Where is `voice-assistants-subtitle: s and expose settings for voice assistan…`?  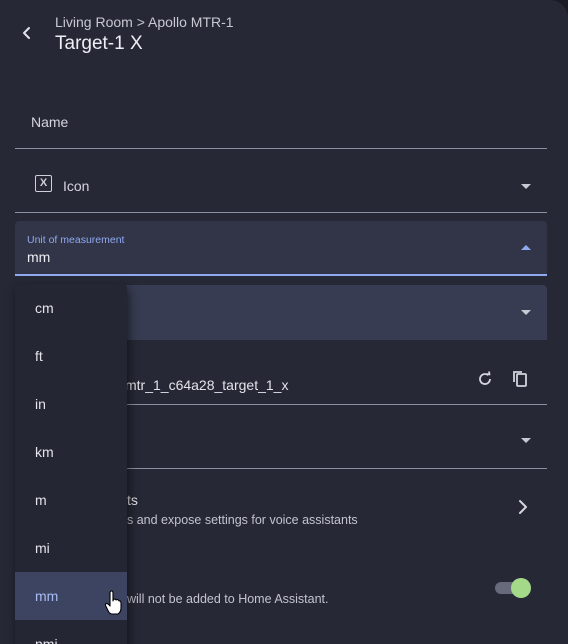
voice-assistants-subtitle: s and expose settings for voice assistan… is located at coordinates (242, 520).